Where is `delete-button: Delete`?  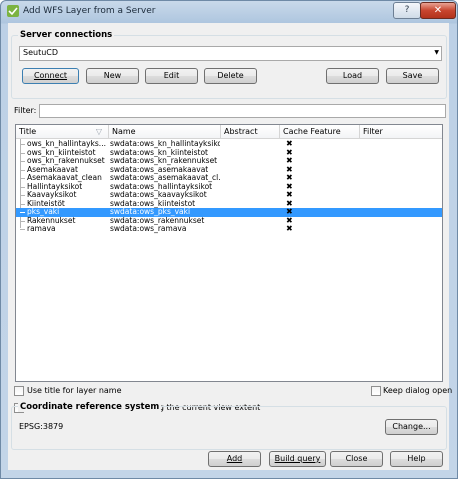
delete-button: Delete is located at coordinates (230, 76).